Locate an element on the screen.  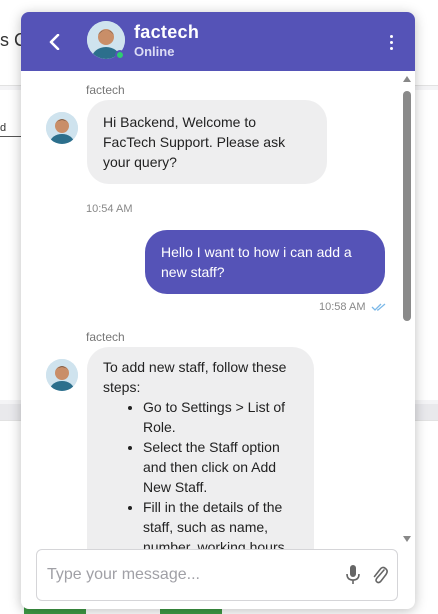
message-input is located at coordinates (187, 575).